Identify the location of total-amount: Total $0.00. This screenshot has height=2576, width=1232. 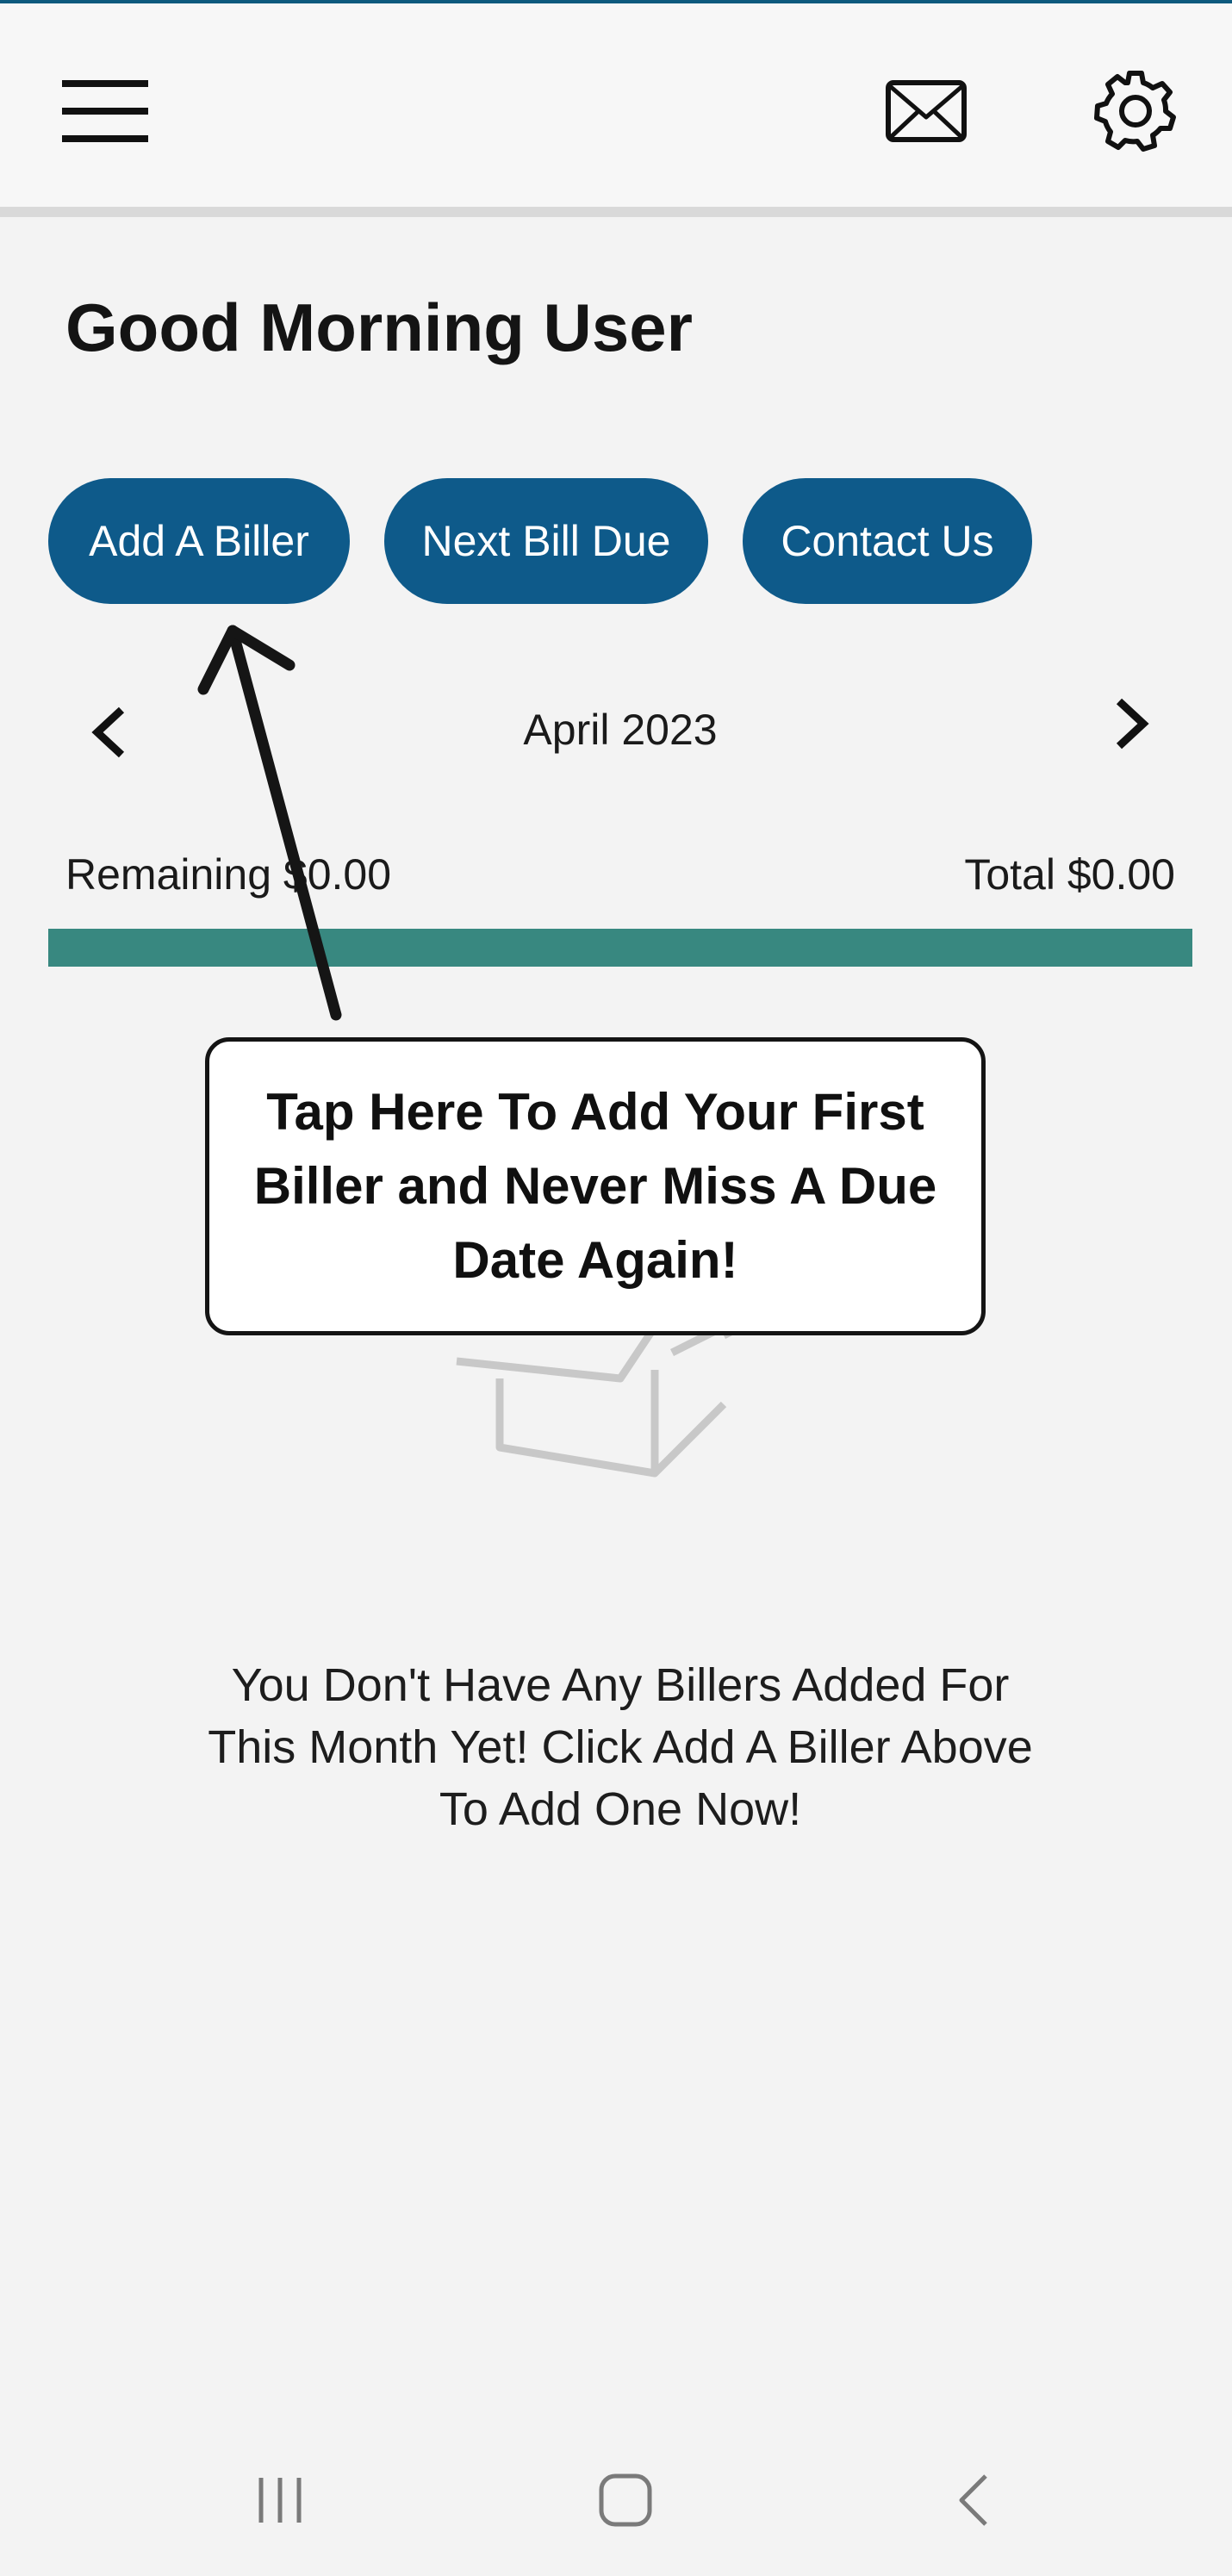
(1070, 875).